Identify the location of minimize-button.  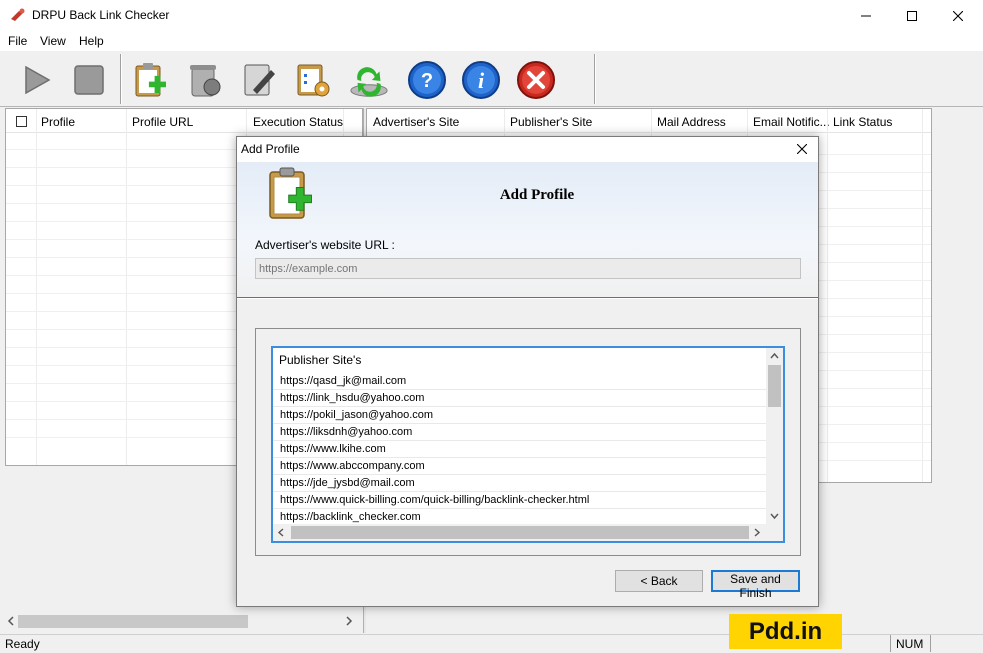
(866, 15).